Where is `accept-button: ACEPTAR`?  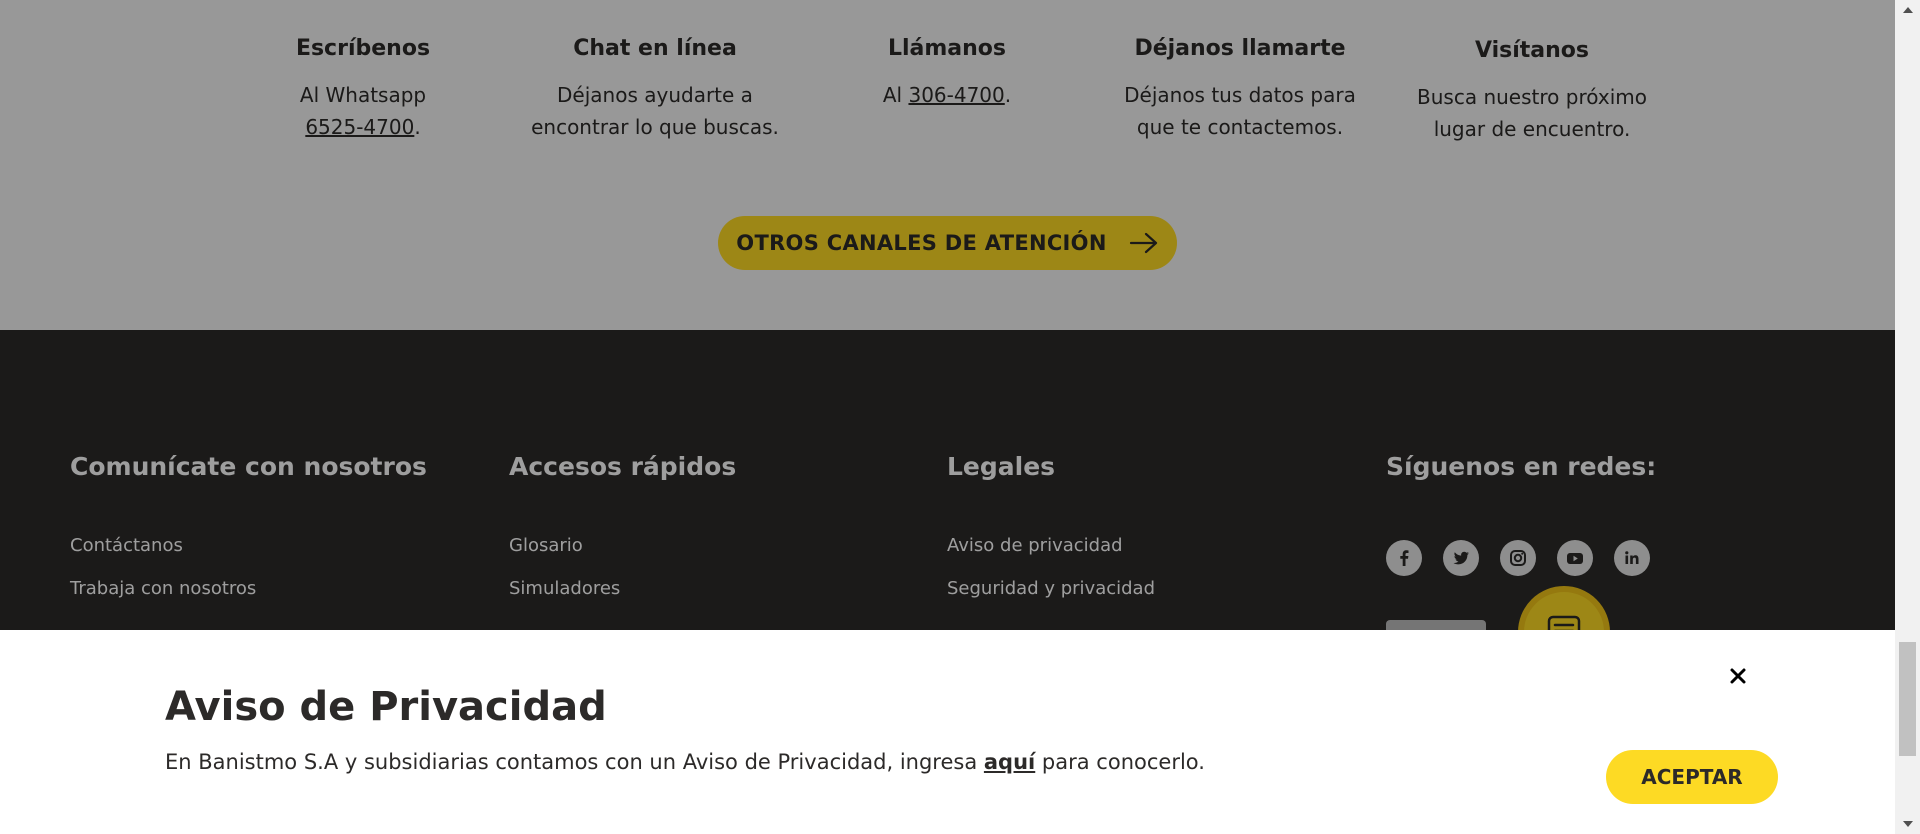 accept-button: ACEPTAR is located at coordinates (1692, 777).